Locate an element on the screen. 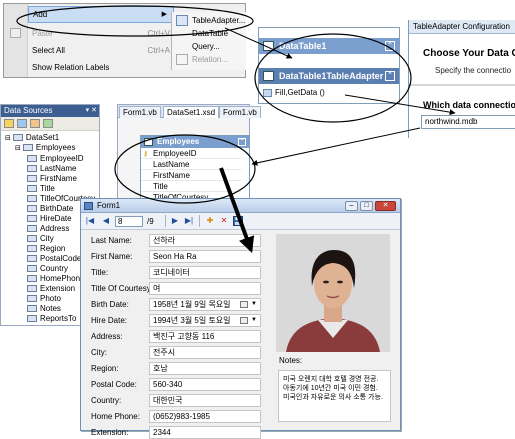  field-value: 1958년 1월 9일 목요일 is located at coordinates (192, 304).